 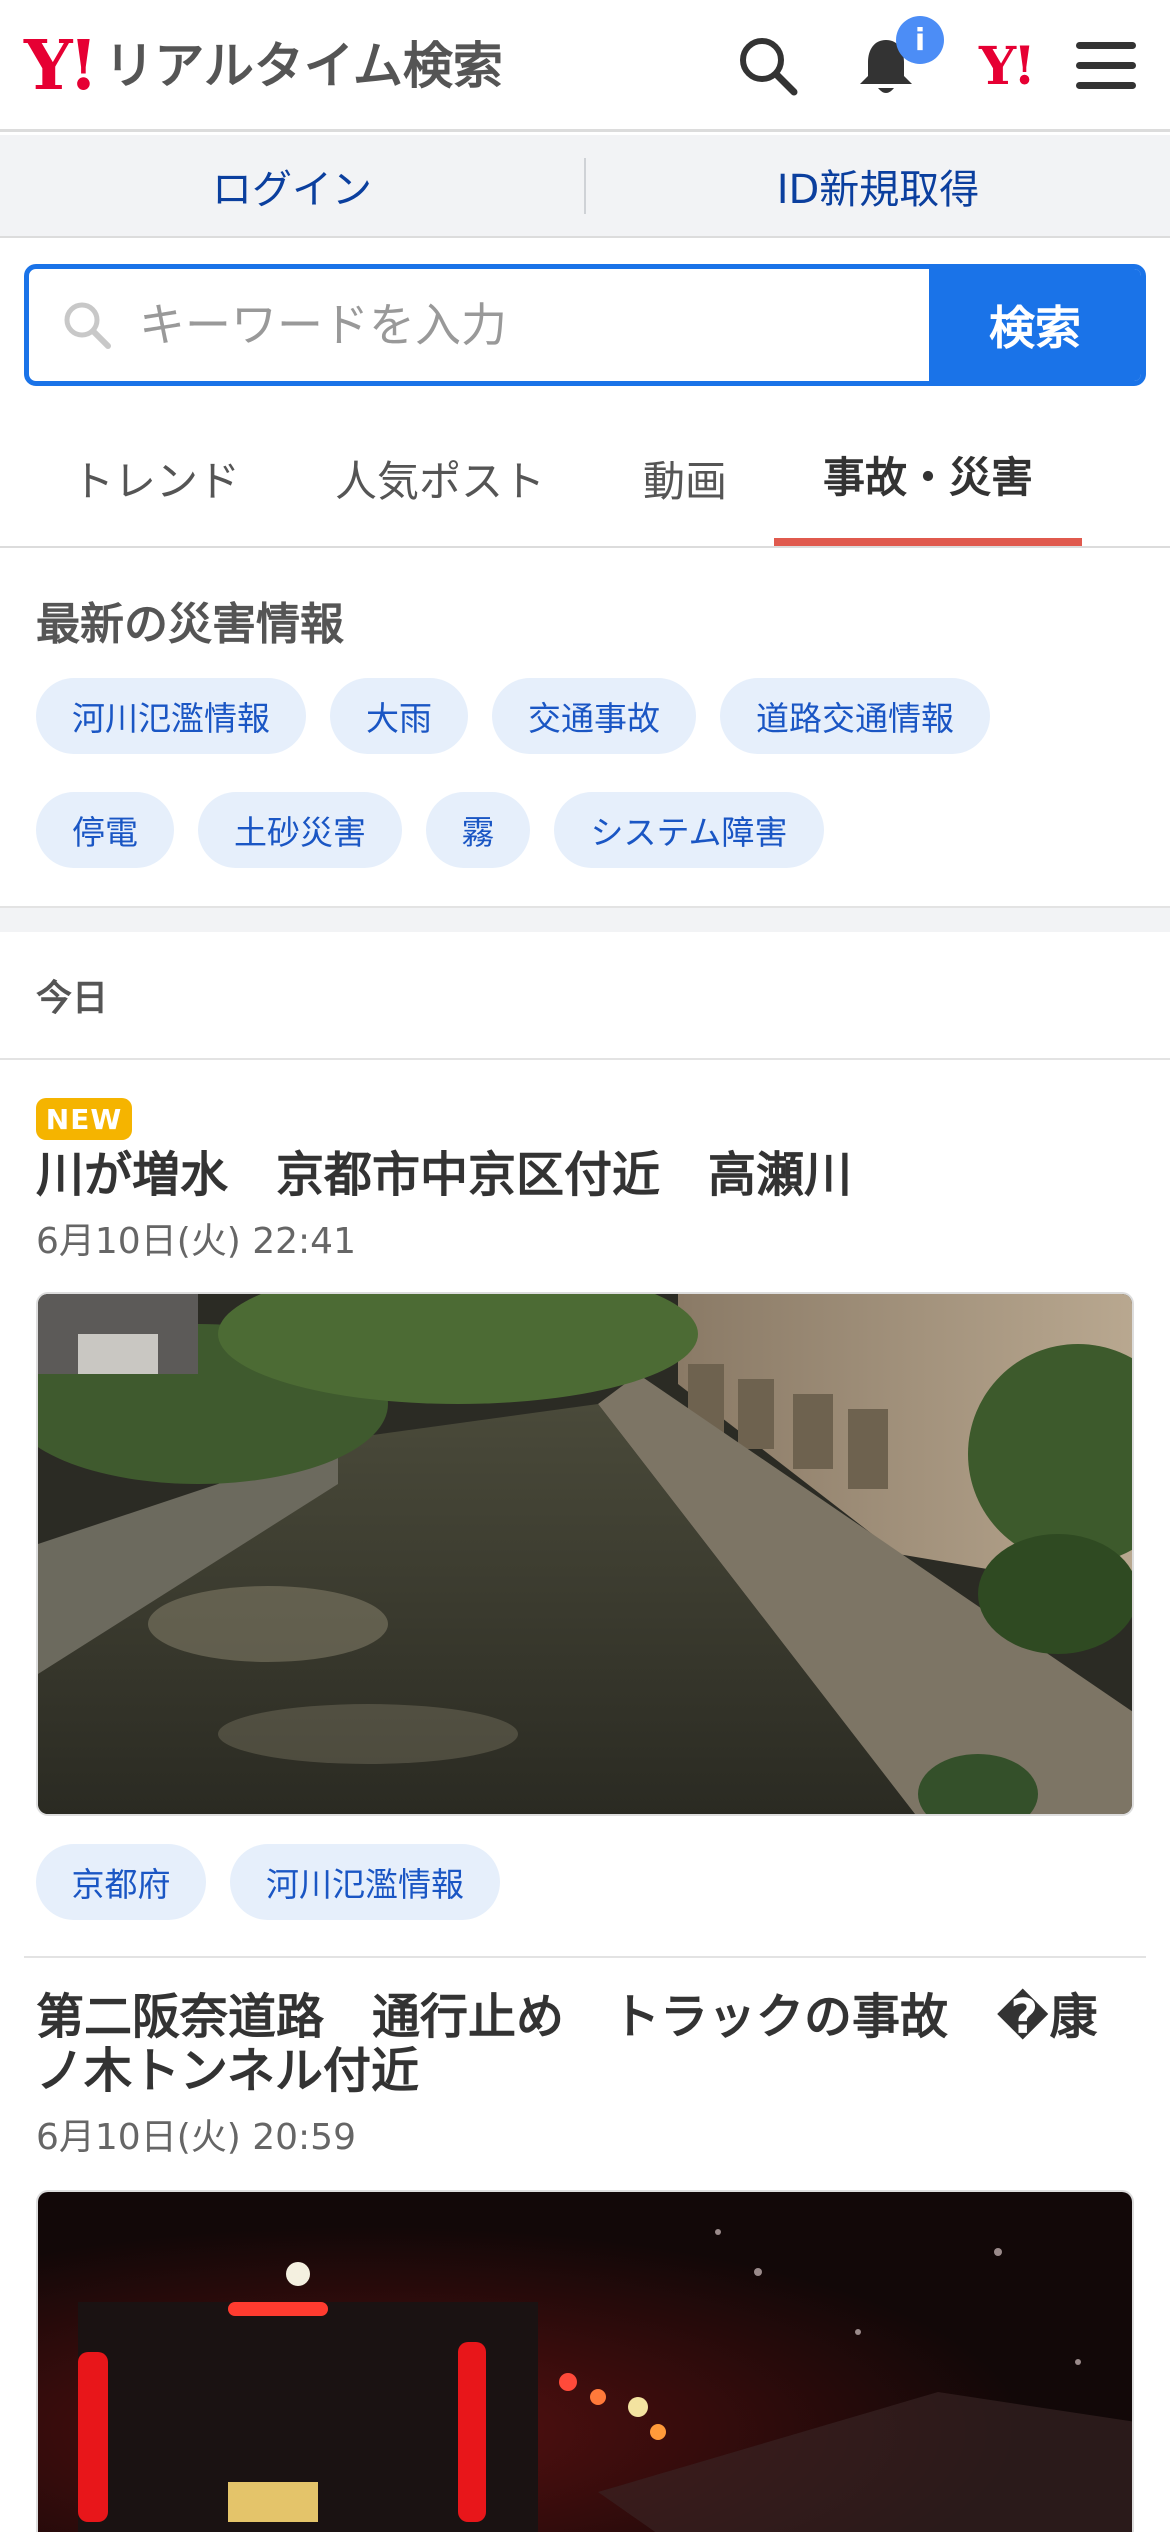 I want to click on tag-chip: 霧, so click(x=478, y=830).